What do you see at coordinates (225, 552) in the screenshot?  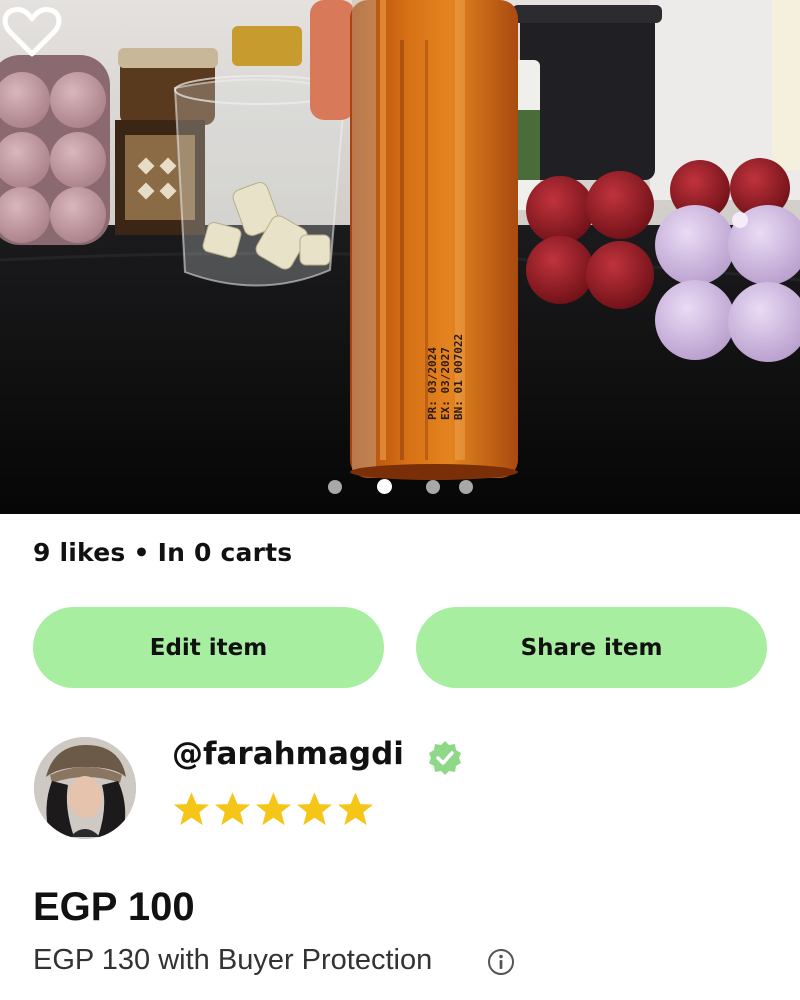 I see `carts-count: In 0 carts` at bounding box center [225, 552].